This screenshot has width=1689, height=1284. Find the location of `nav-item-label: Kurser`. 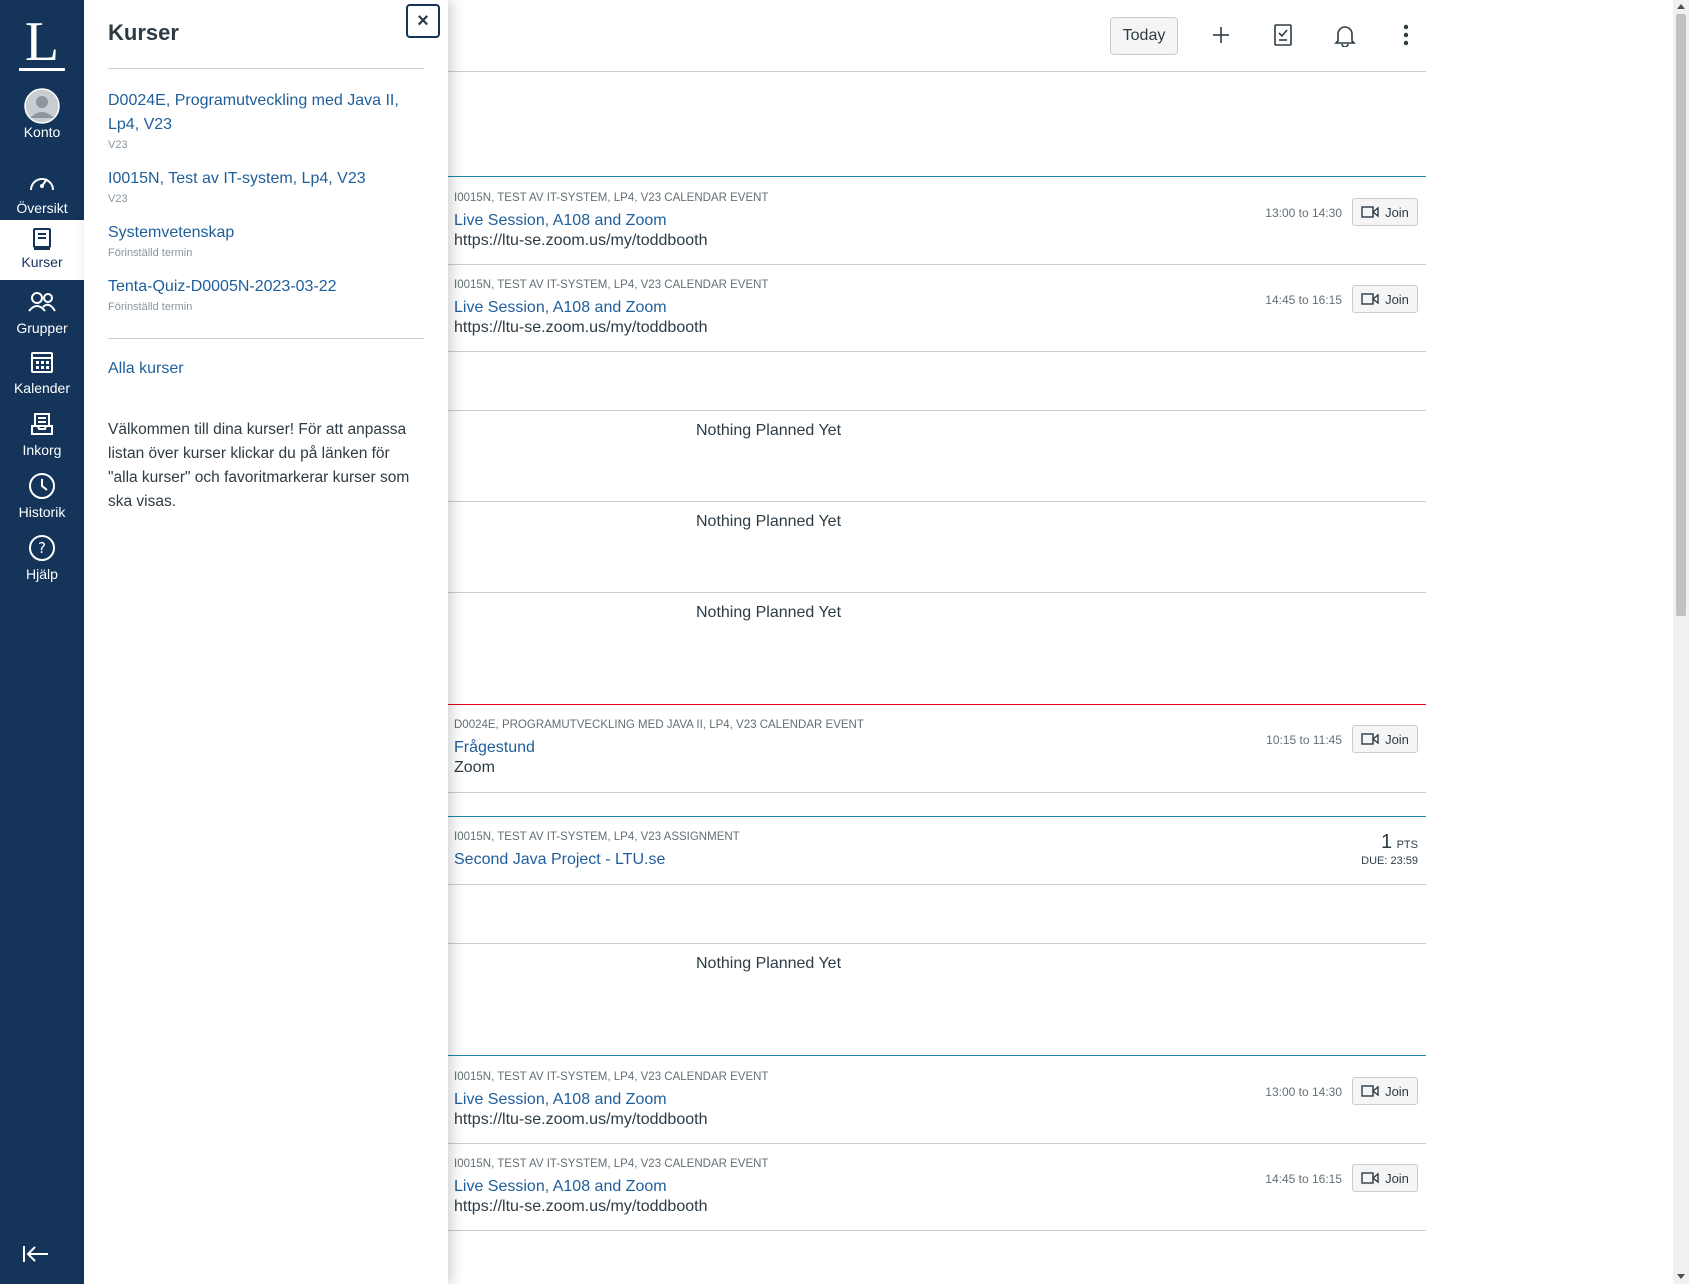

nav-item-label: Kurser is located at coordinates (42, 262).